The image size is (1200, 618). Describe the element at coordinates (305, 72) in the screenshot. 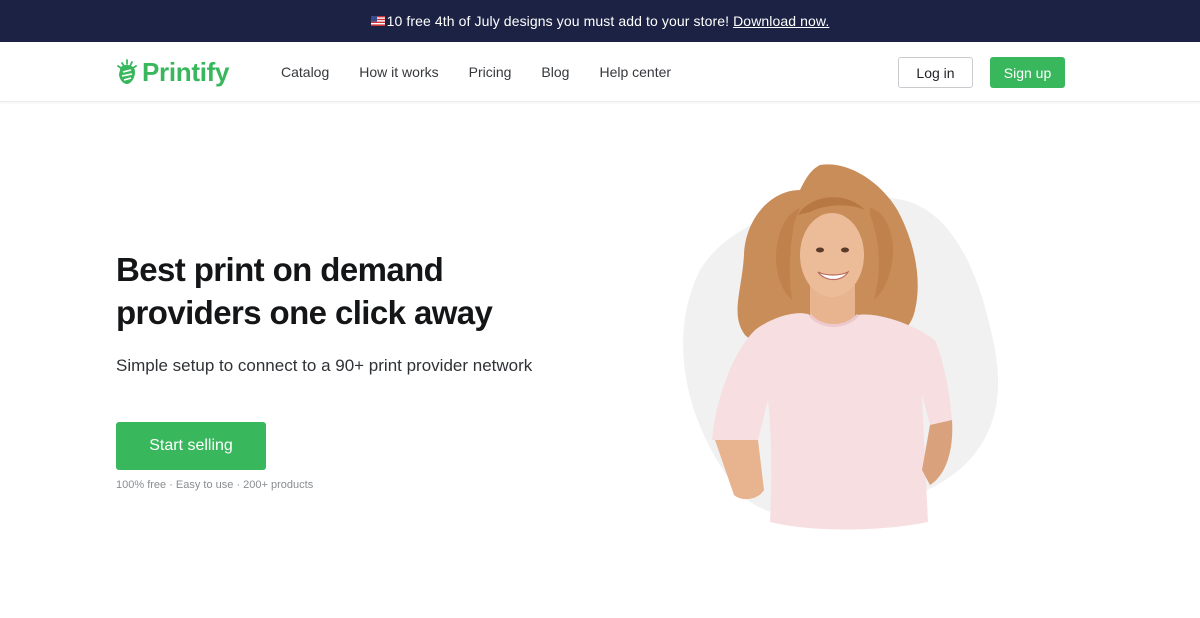

I see `nav-catalog: Catalog` at that location.